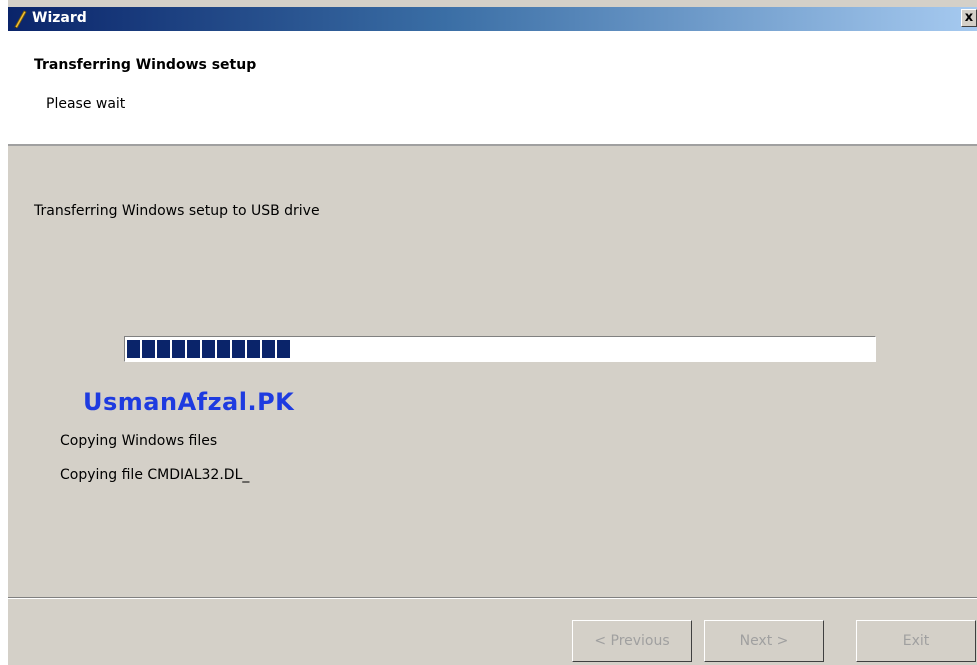 Image resolution: width=977 pixels, height=665 pixels. What do you see at coordinates (500, 349) in the screenshot?
I see `progress-bar` at bounding box center [500, 349].